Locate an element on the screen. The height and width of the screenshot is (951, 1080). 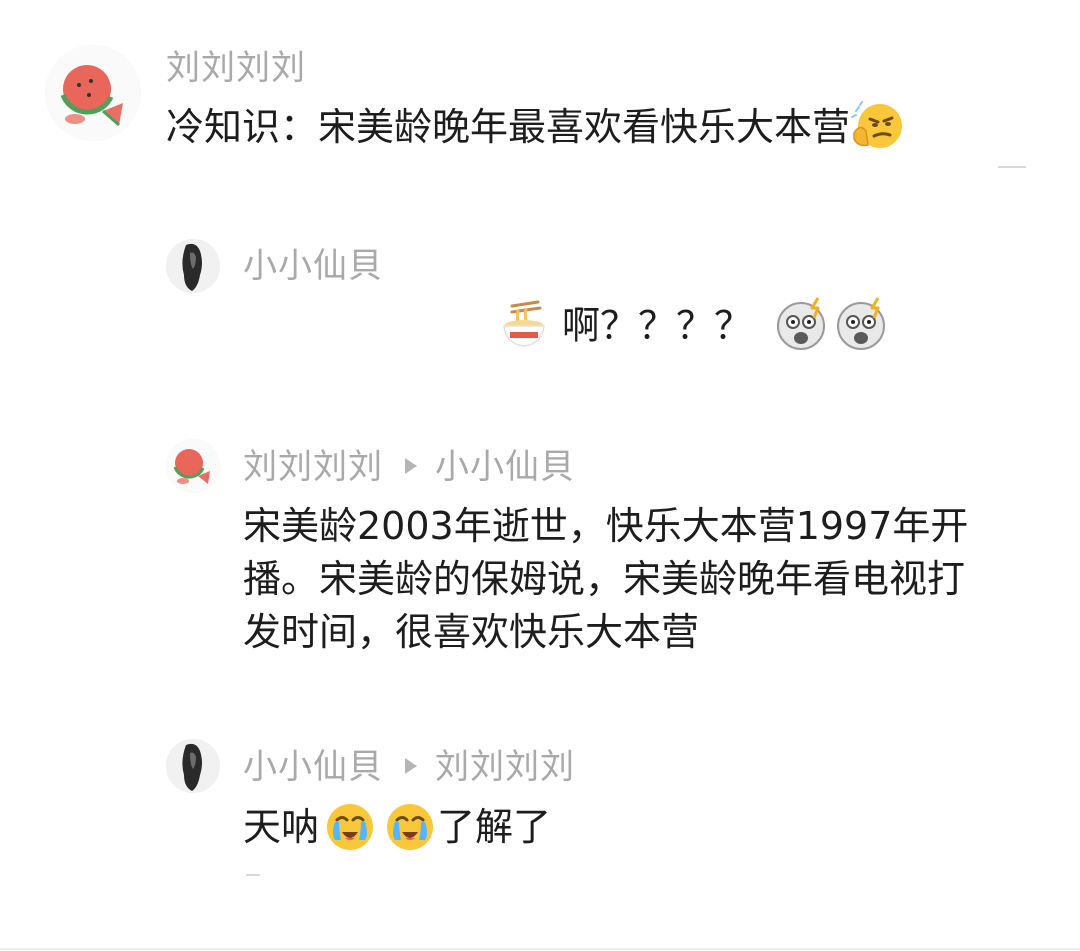
comment-line: 宋美龄2003年逝世，快乐大本营1997年开 is located at coordinates (606, 526).